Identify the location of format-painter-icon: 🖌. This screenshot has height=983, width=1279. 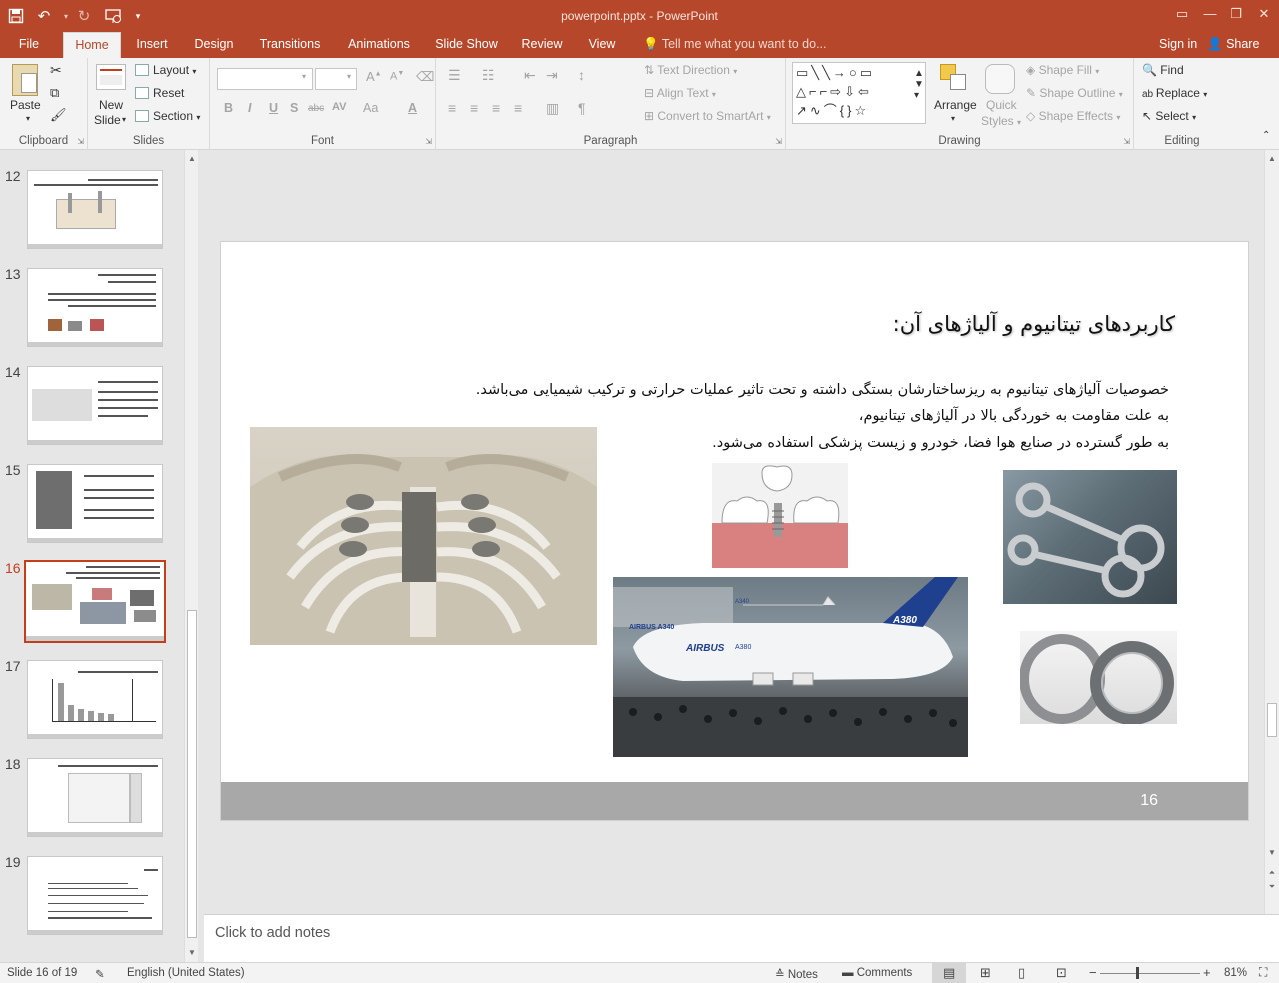
(58, 115).